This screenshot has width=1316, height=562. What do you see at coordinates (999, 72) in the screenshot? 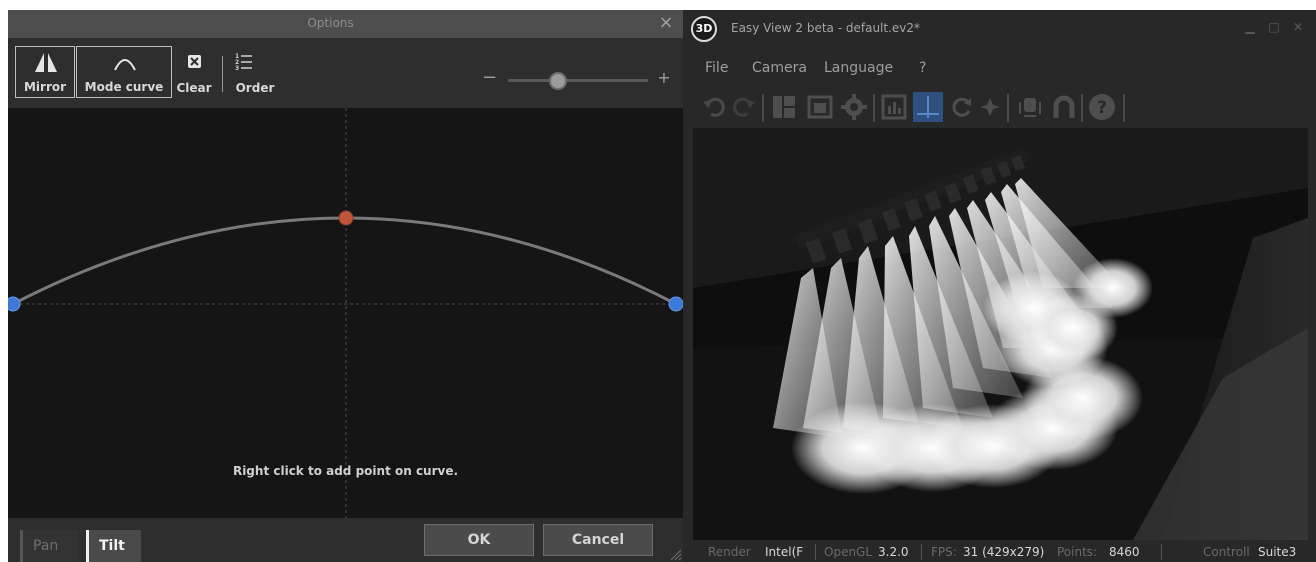
I see `menu-bar: File Camera Language ?` at bounding box center [999, 72].